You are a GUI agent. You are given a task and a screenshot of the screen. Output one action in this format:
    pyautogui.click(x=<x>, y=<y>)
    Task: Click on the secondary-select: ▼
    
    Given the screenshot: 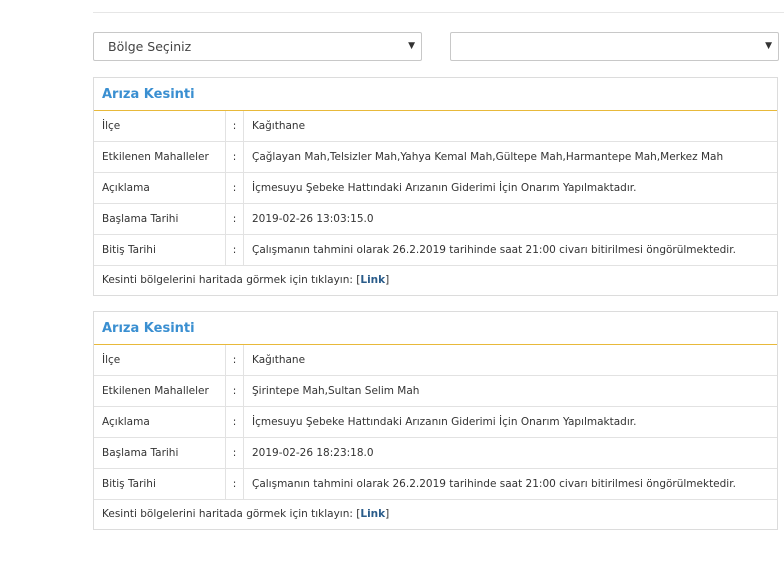 What is the action you would take?
    pyautogui.click(x=614, y=46)
    